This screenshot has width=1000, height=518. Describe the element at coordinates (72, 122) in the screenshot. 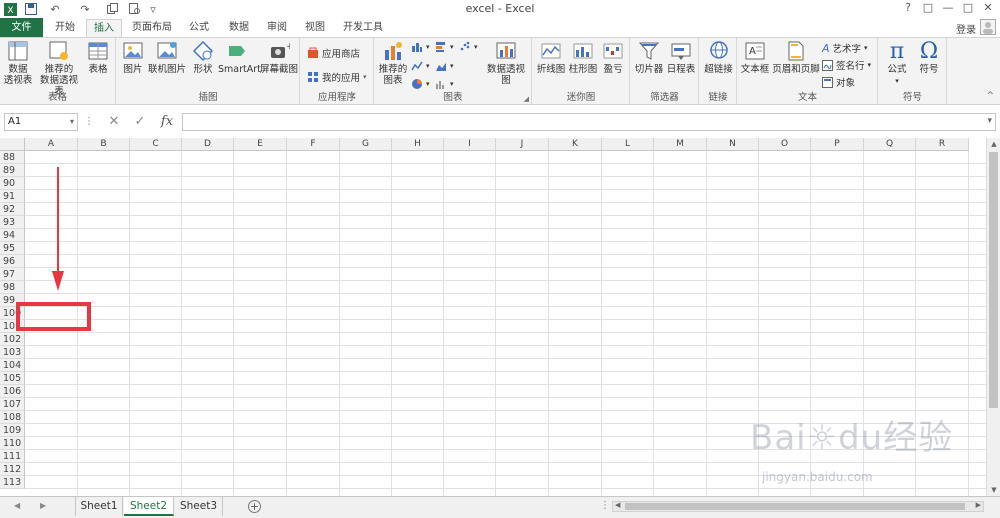

I see `name-box-dropdown-icon: ▾` at that location.